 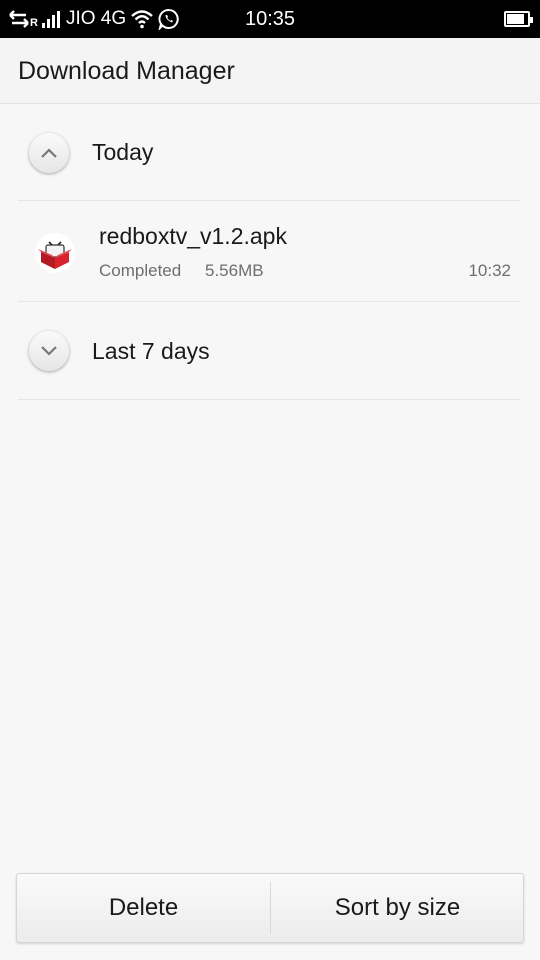 I want to click on group-label: Today, so click(x=123, y=152).